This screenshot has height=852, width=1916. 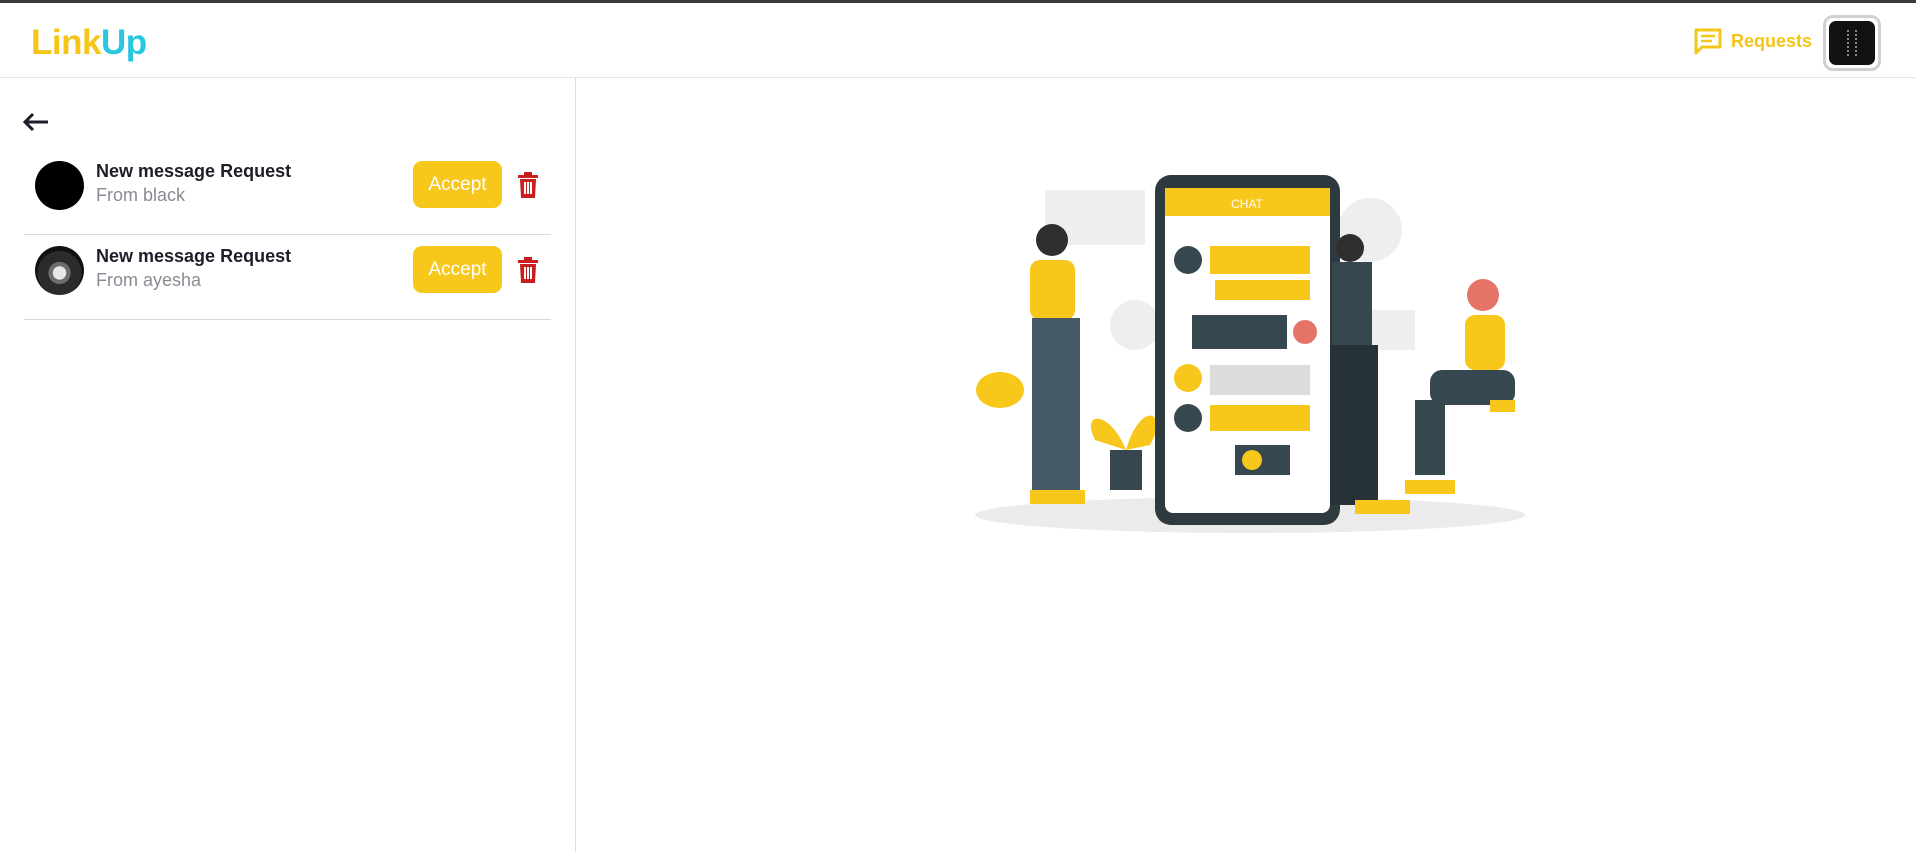 I want to click on phone-chat-header: CHAT, so click(x=1247, y=204).